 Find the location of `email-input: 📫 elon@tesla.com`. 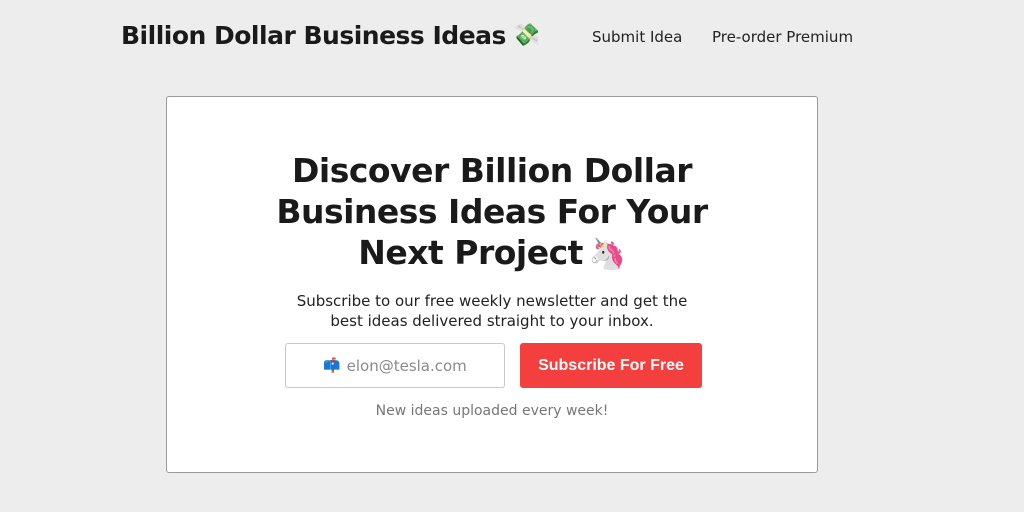

email-input: 📫 elon@tesla.com is located at coordinates (395, 365).